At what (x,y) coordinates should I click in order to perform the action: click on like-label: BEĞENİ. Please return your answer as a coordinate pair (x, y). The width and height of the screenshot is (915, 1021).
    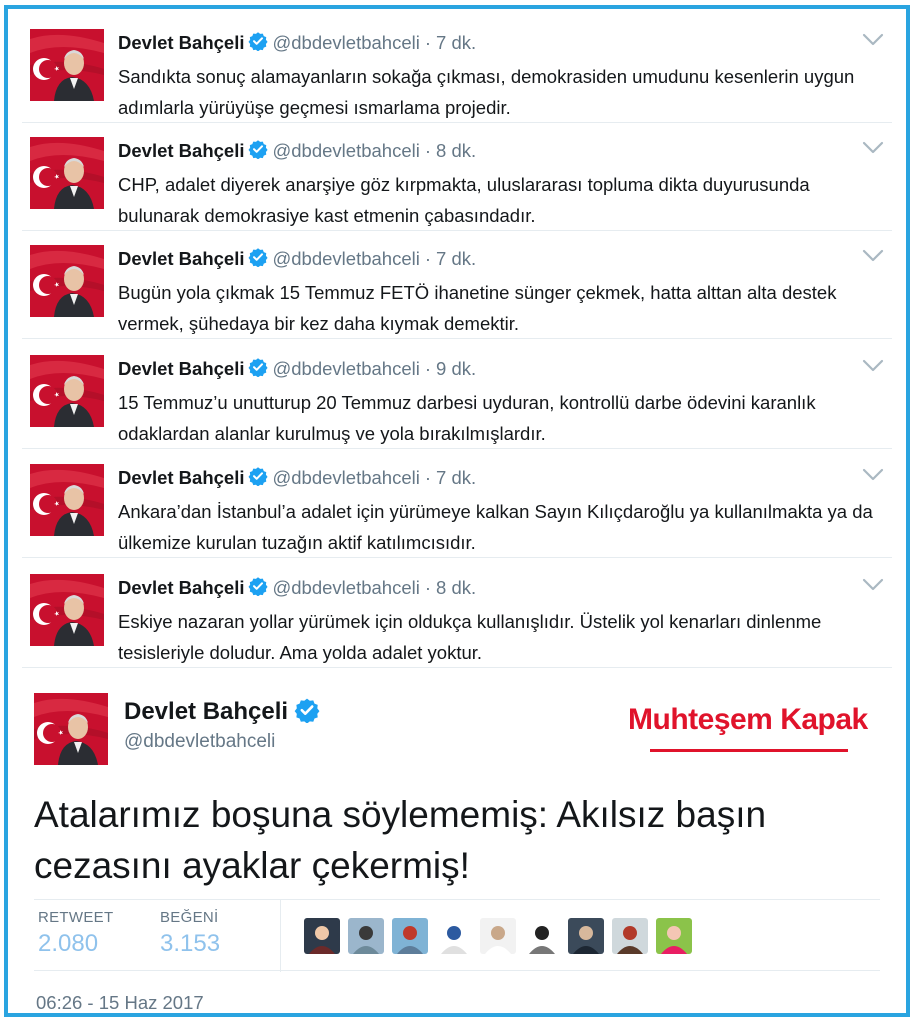
    Looking at the image, I should click on (189, 917).